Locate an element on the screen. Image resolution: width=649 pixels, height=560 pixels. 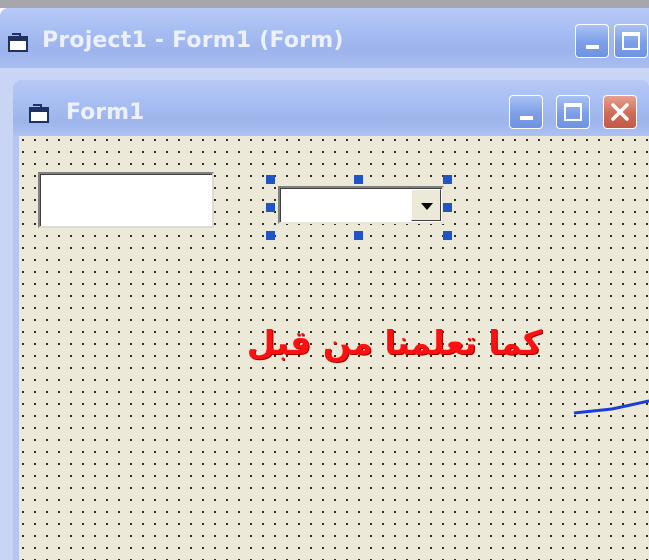
designer-title-bar: Project1 - Form1 (Form) is located at coordinates (324, 38).